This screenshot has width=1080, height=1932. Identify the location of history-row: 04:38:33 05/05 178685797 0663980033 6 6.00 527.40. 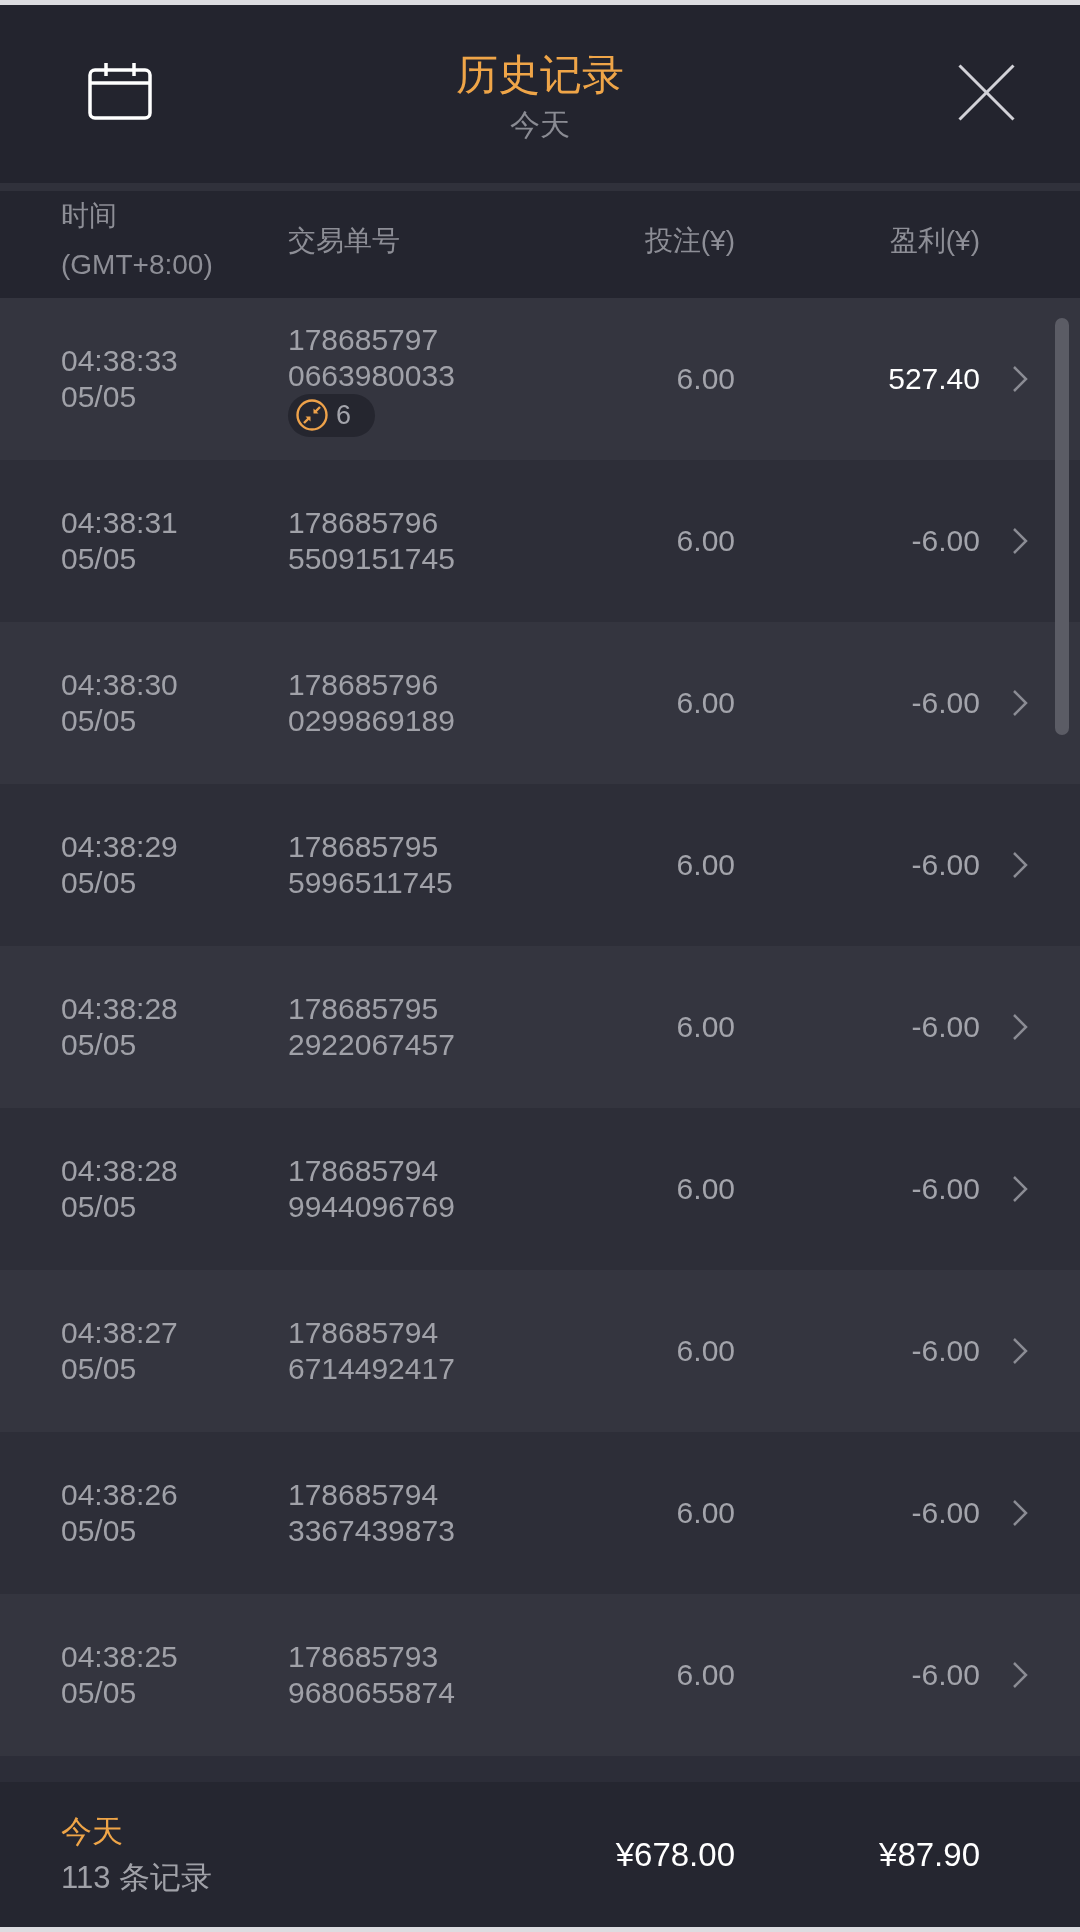
(540, 379).